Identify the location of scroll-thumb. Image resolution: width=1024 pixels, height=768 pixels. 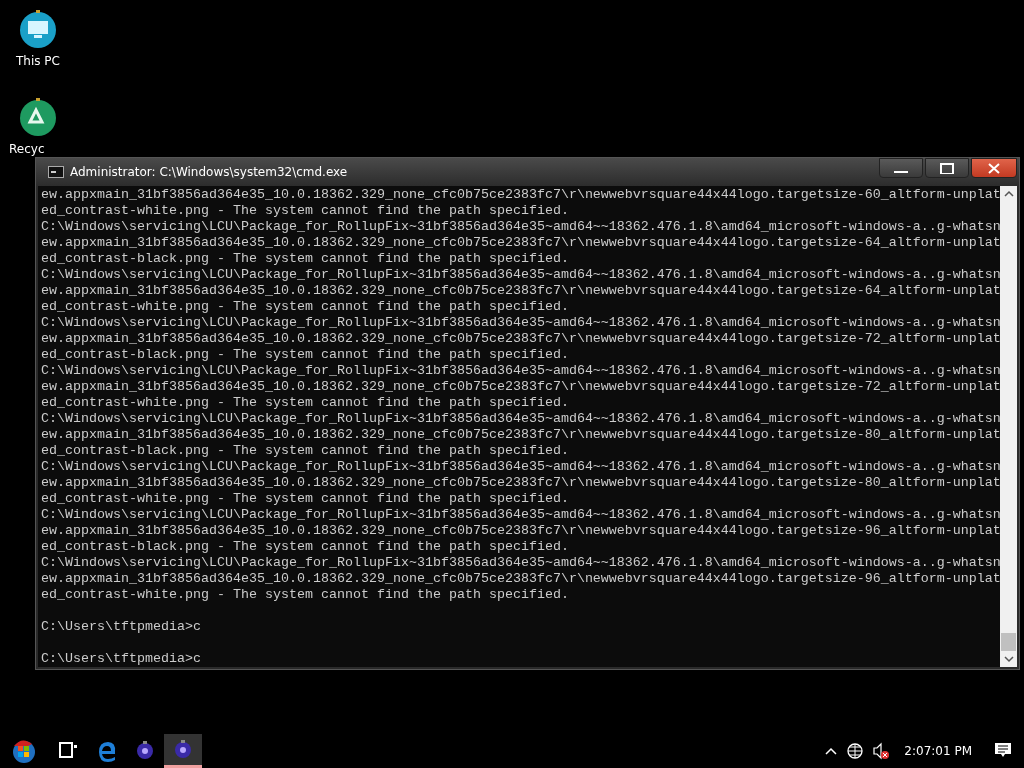
(1008, 642).